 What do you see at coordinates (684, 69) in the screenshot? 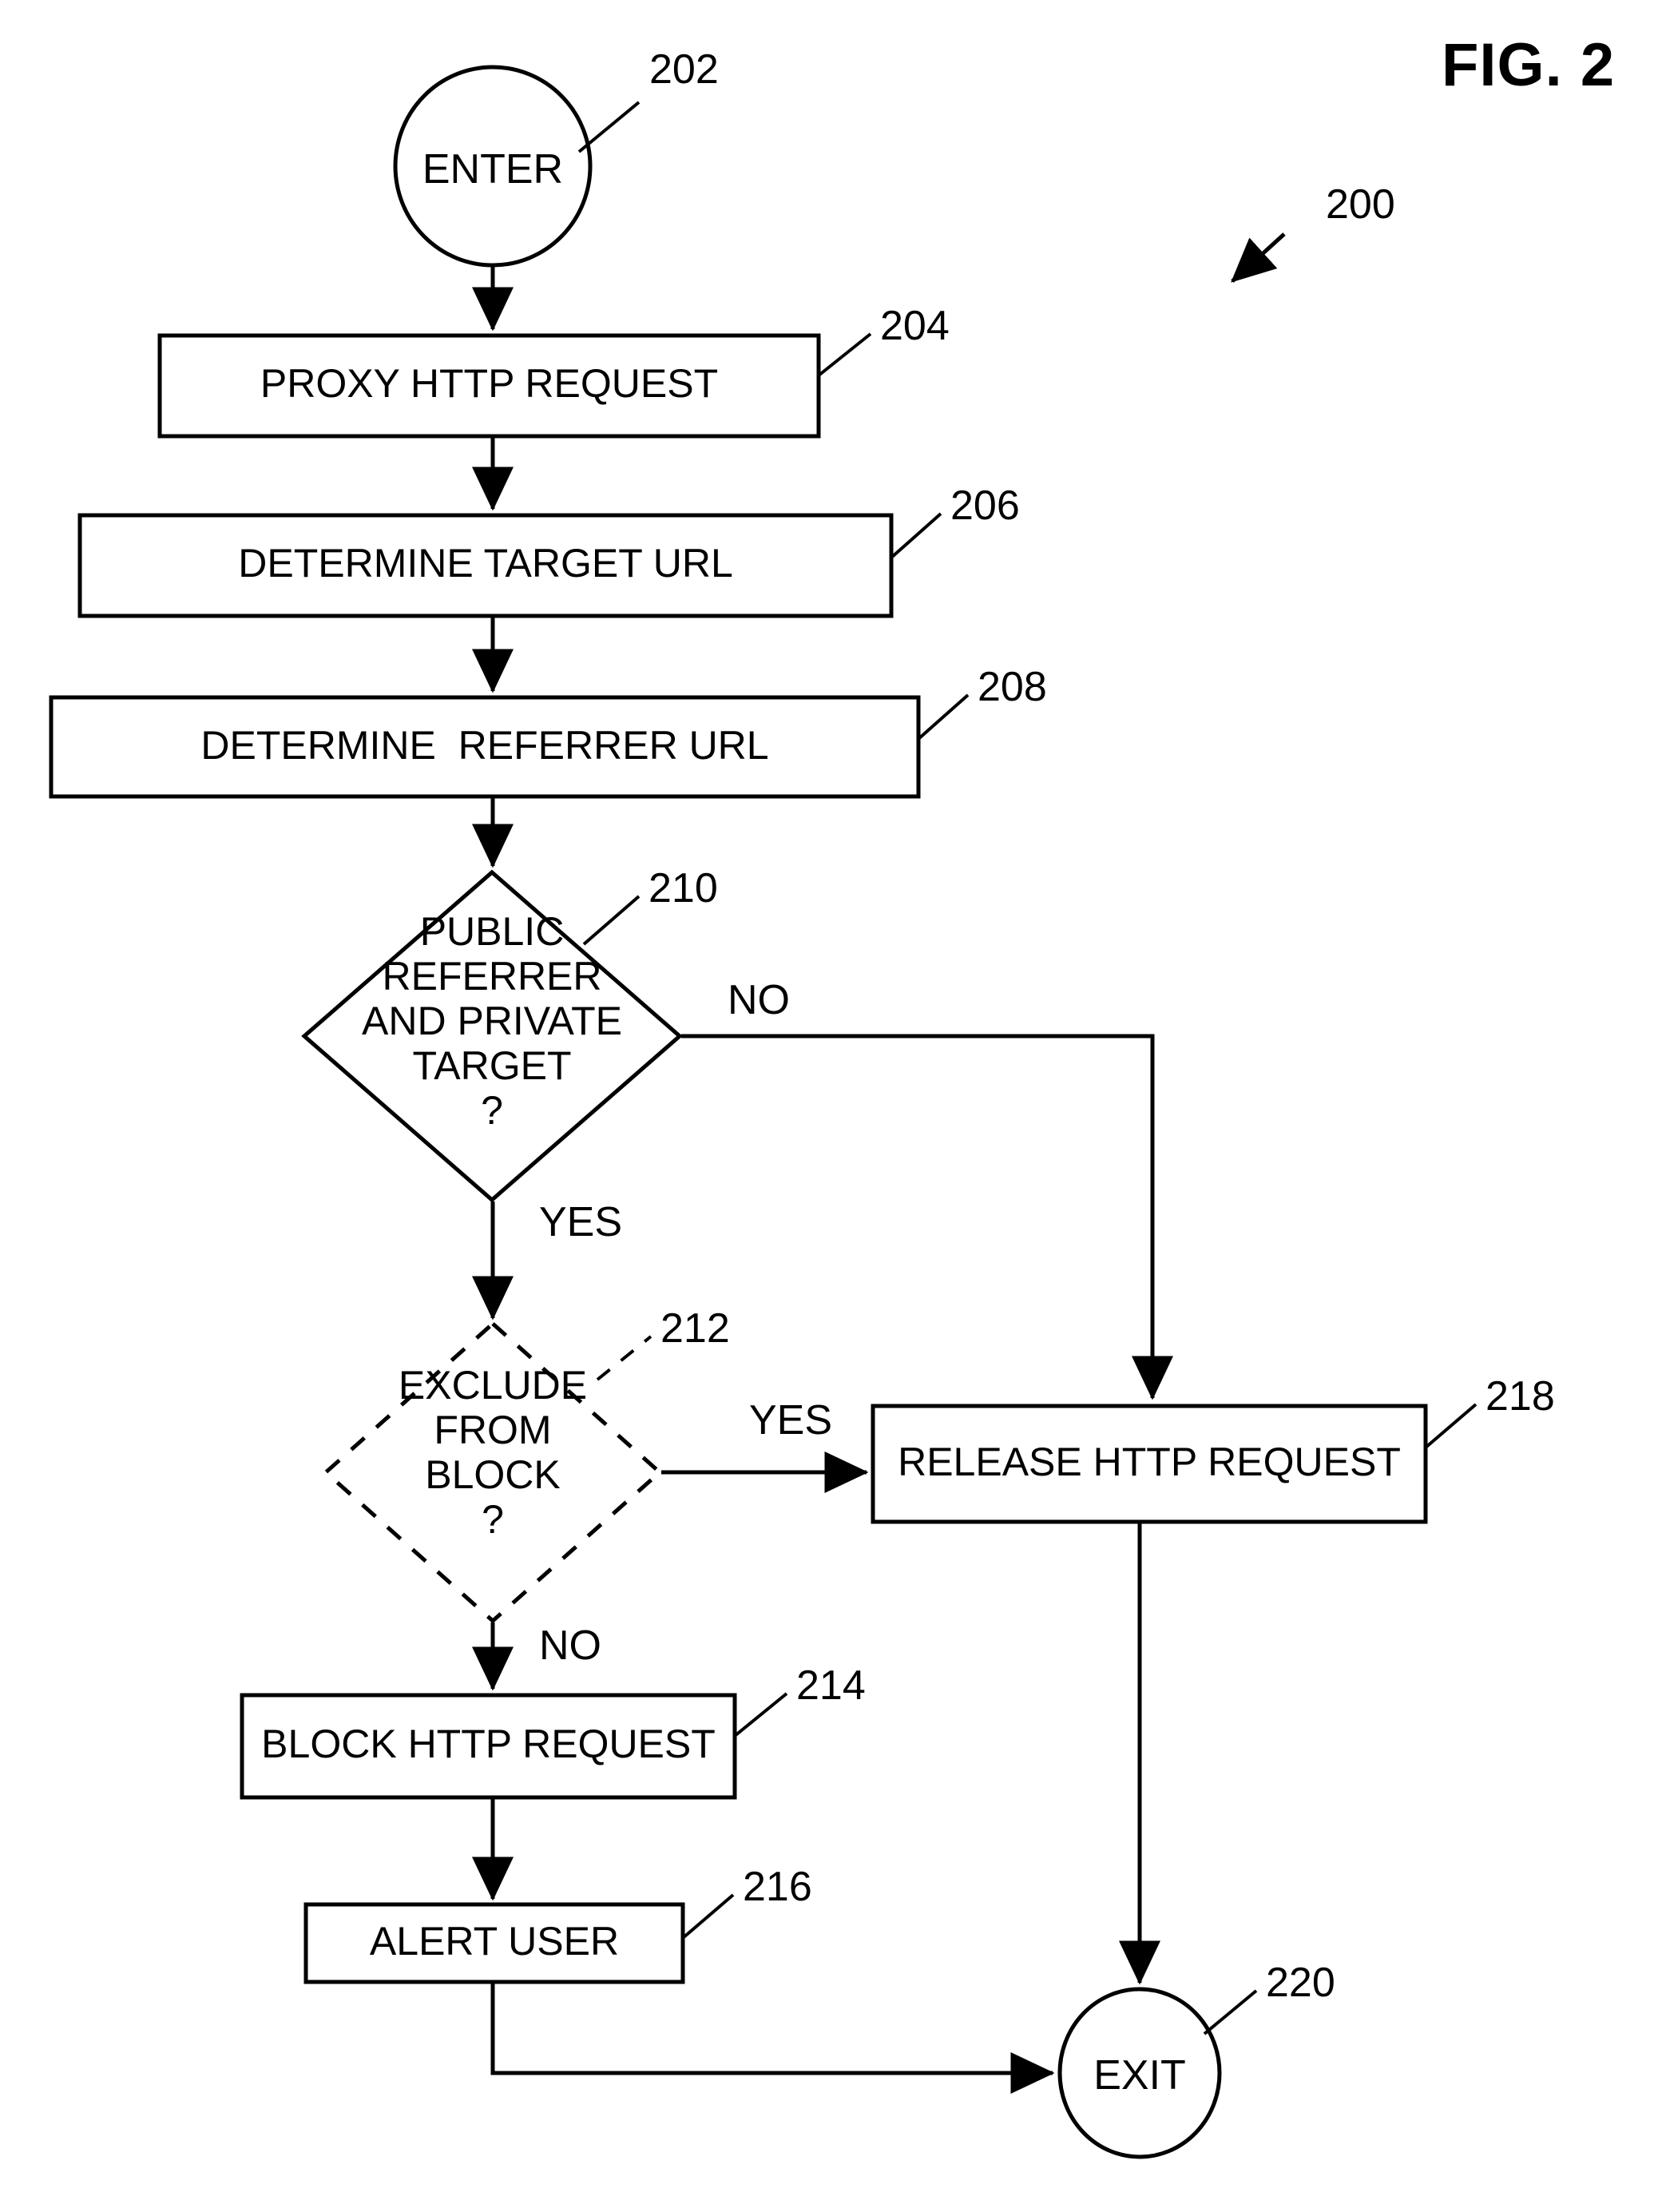
I see `reference-number-202: 202` at bounding box center [684, 69].